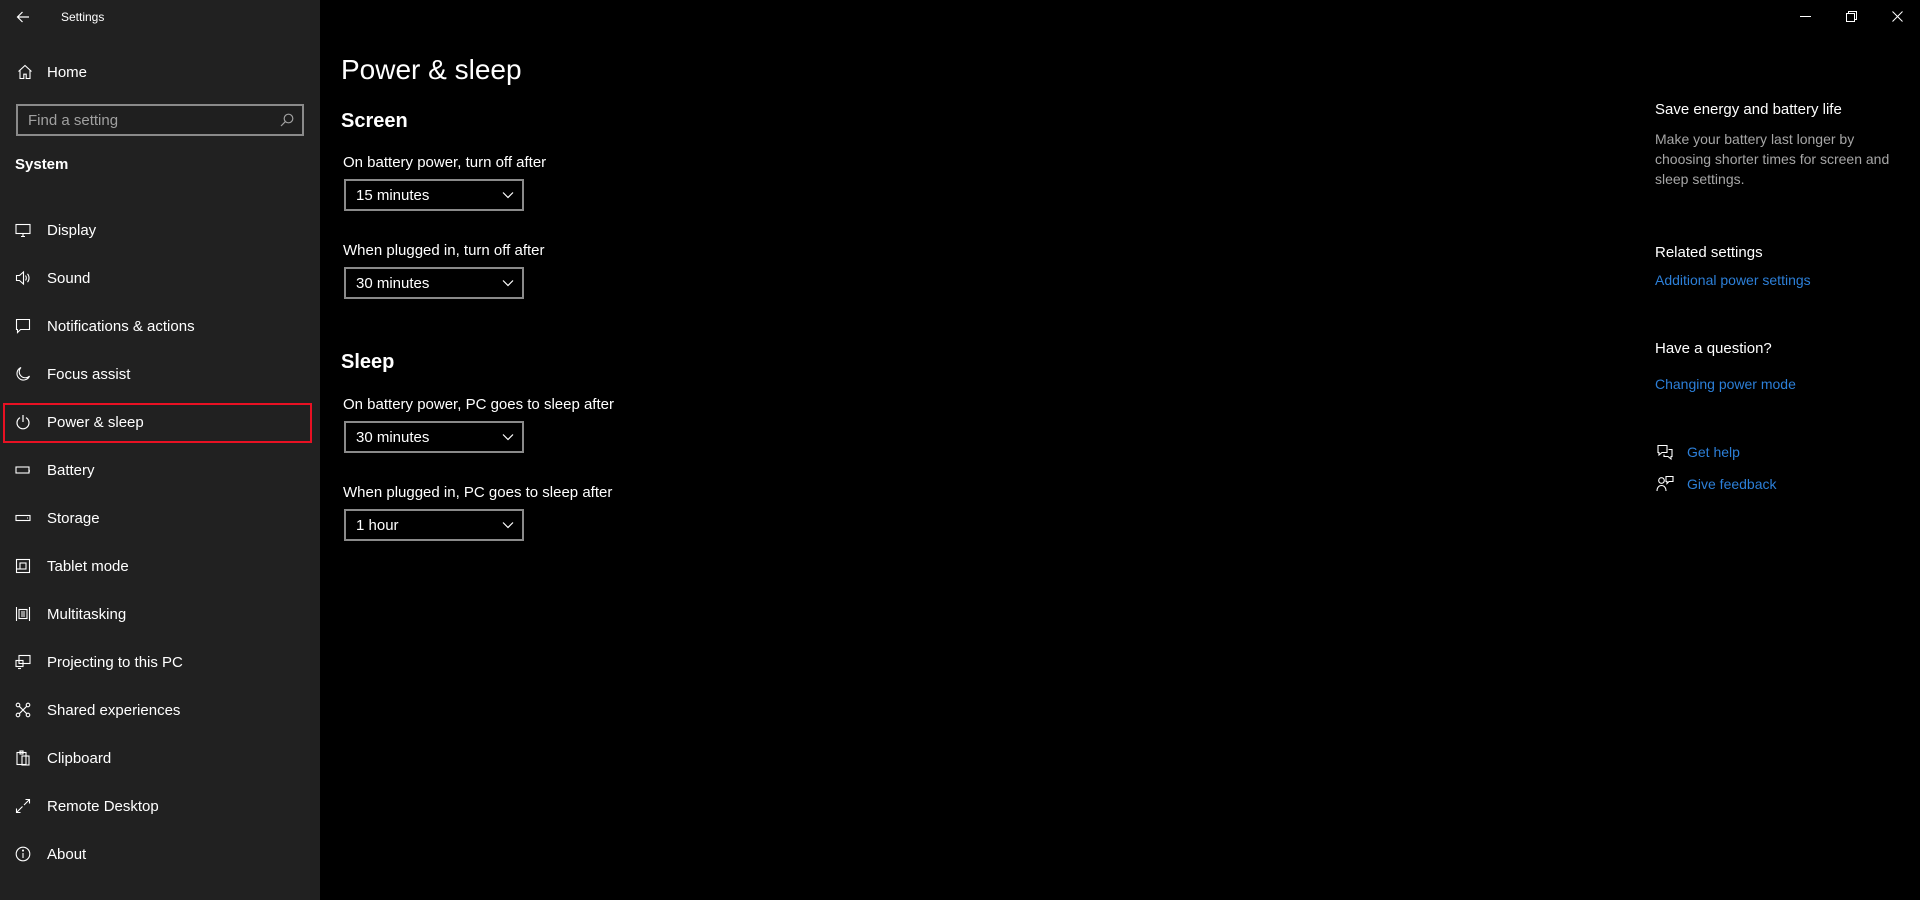 This screenshot has width=1920, height=900. I want to click on info-icon, so click(23, 854).